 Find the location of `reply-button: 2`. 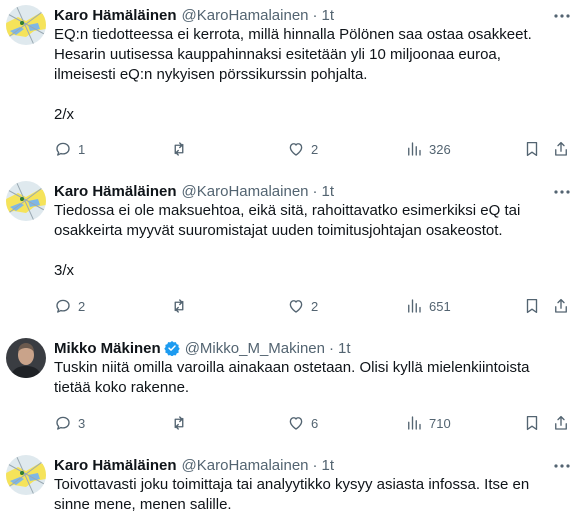

reply-button: 2 is located at coordinates (69, 306).